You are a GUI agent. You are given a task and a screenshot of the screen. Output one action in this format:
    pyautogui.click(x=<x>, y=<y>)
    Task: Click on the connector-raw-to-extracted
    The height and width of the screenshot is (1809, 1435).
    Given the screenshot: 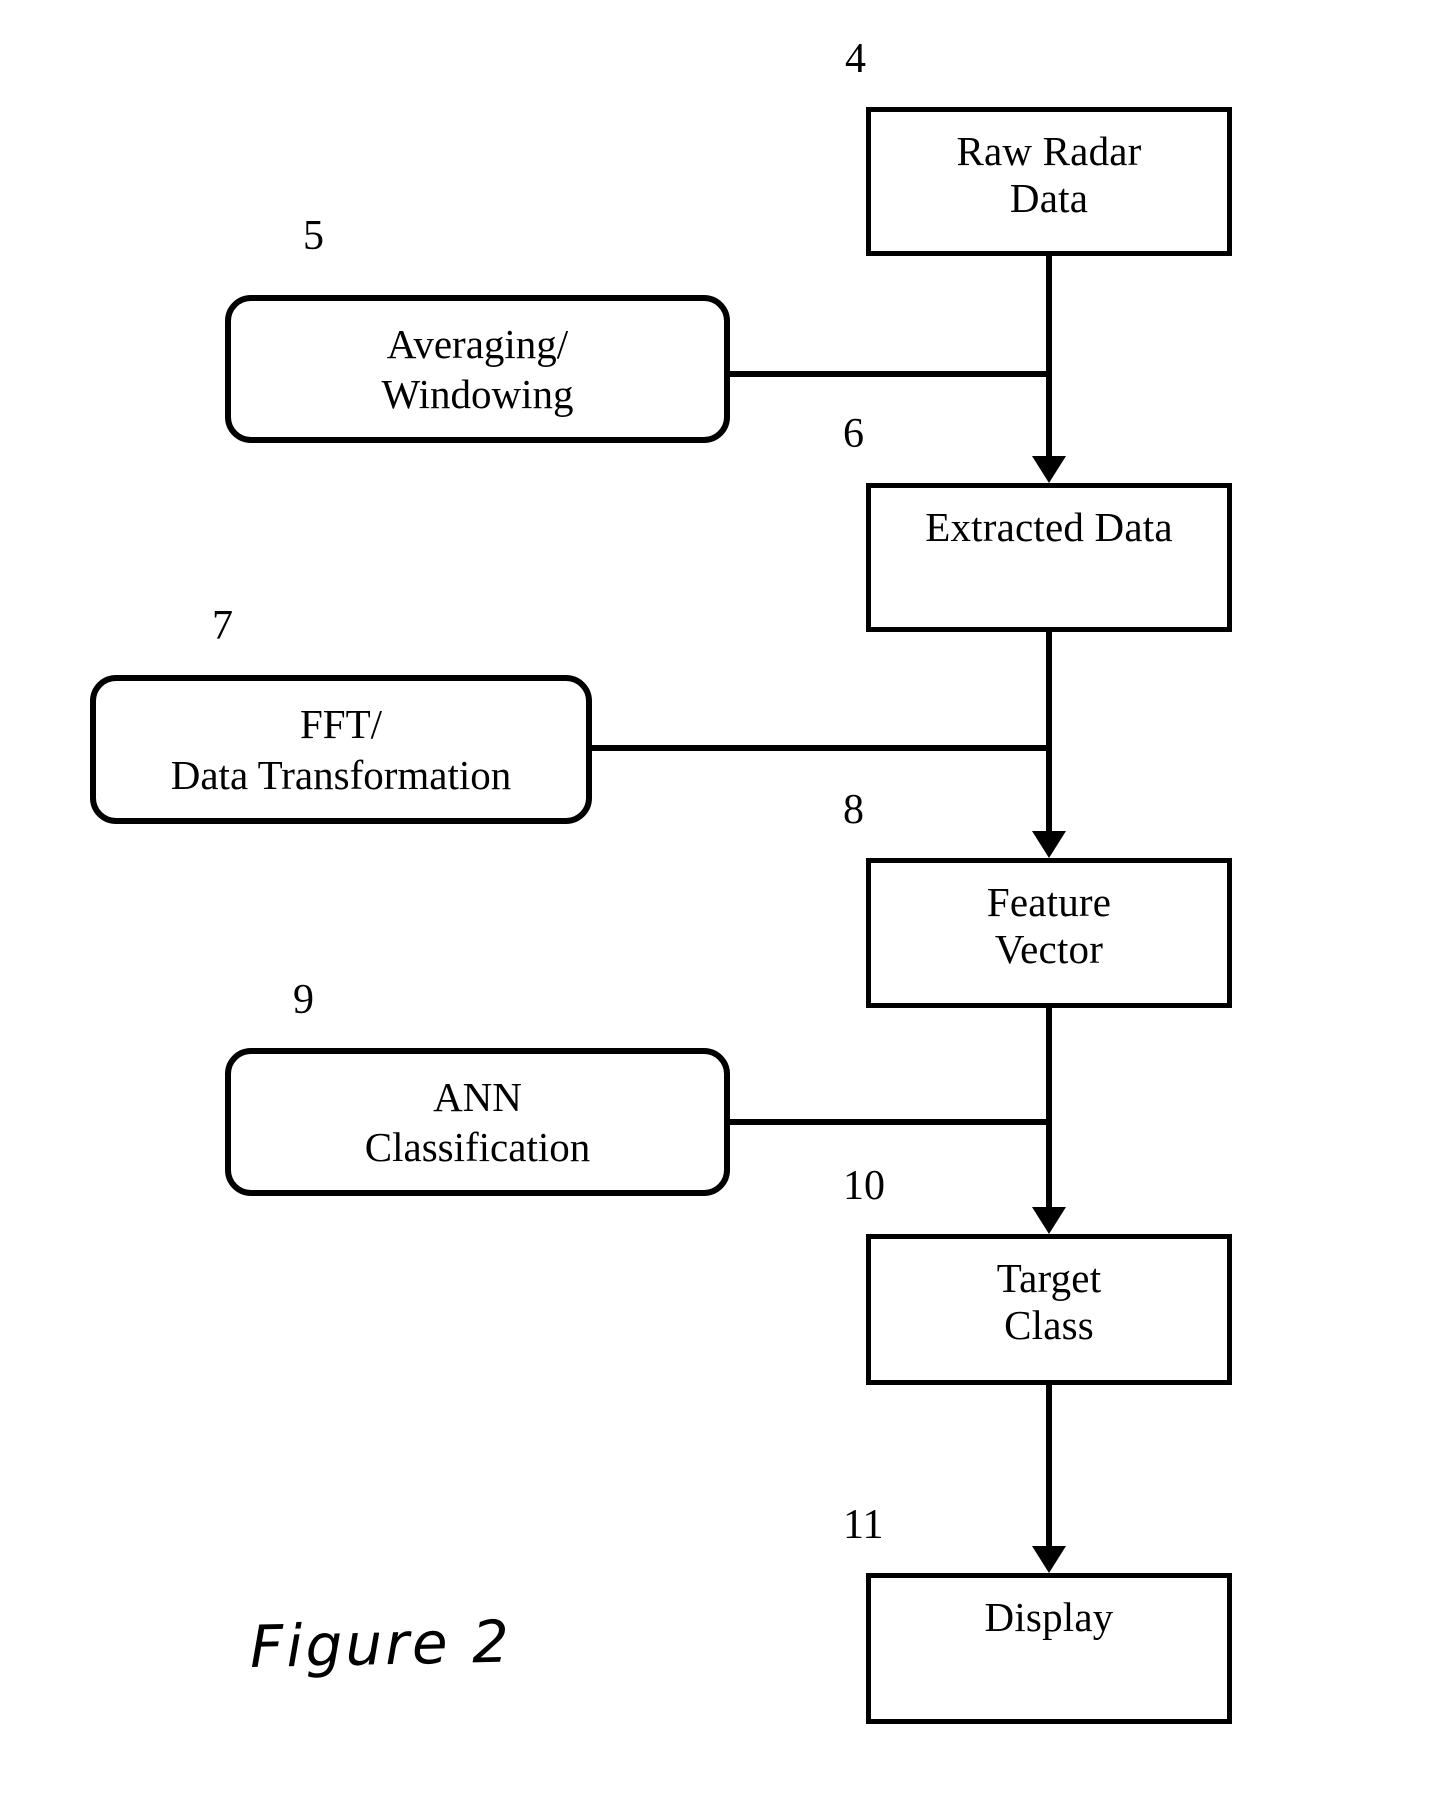 What is the action you would take?
    pyautogui.click(x=1049, y=360)
    